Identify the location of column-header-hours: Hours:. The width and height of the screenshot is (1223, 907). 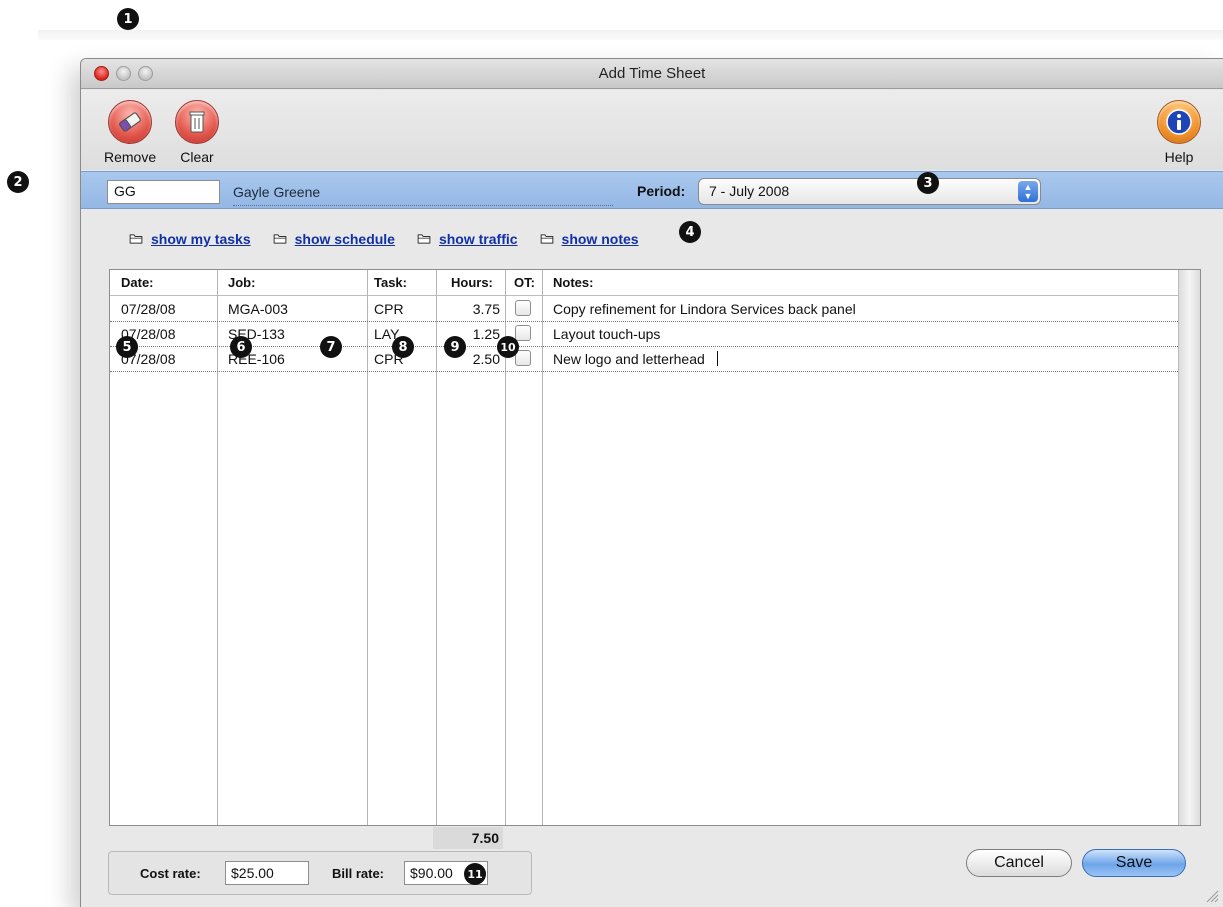
(472, 282).